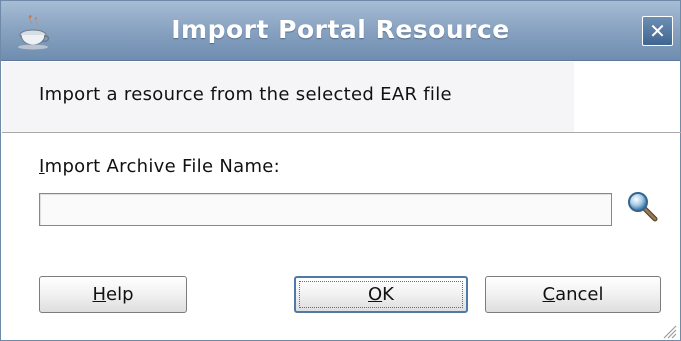  What do you see at coordinates (549, 294) in the screenshot?
I see `cancel-mnemonic: C` at bounding box center [549, 294].